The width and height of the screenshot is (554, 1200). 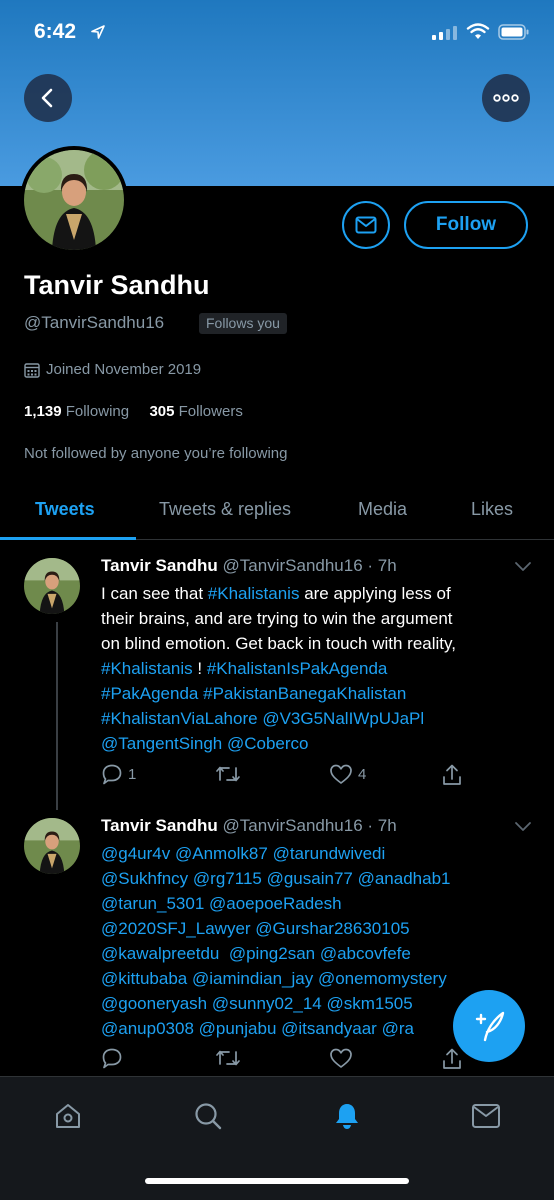 I want to click on mention-link: @rg7115, so click(x=227, y=878).